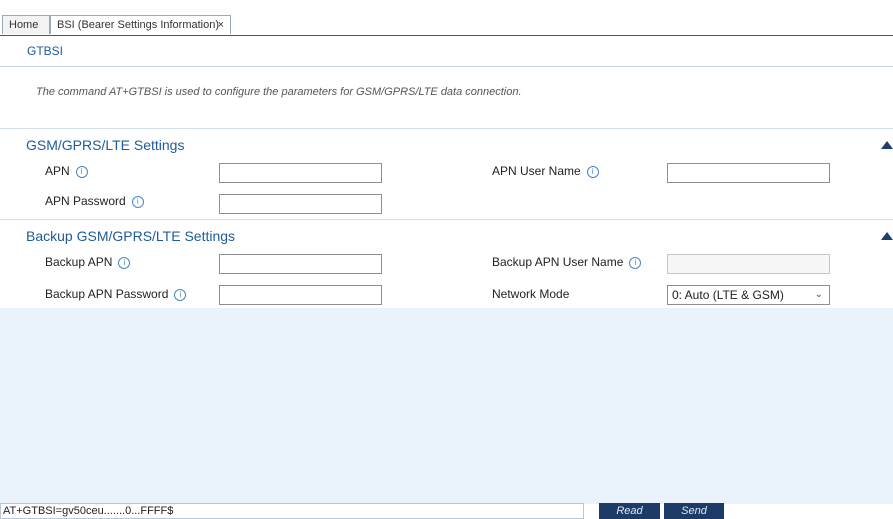  I want to click on apn-user-name-label: APN User Name i, so click(545, 171).